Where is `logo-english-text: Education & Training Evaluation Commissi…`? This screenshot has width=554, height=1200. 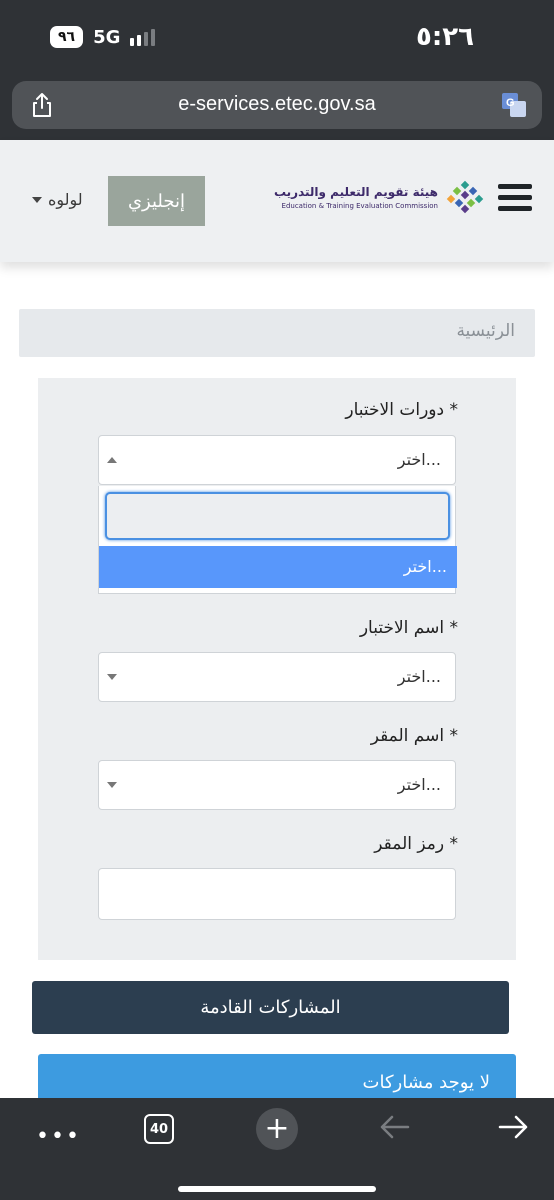
logo-english-text: Education & Training Evaluation Commissi… is located at coordinates (359, 205).